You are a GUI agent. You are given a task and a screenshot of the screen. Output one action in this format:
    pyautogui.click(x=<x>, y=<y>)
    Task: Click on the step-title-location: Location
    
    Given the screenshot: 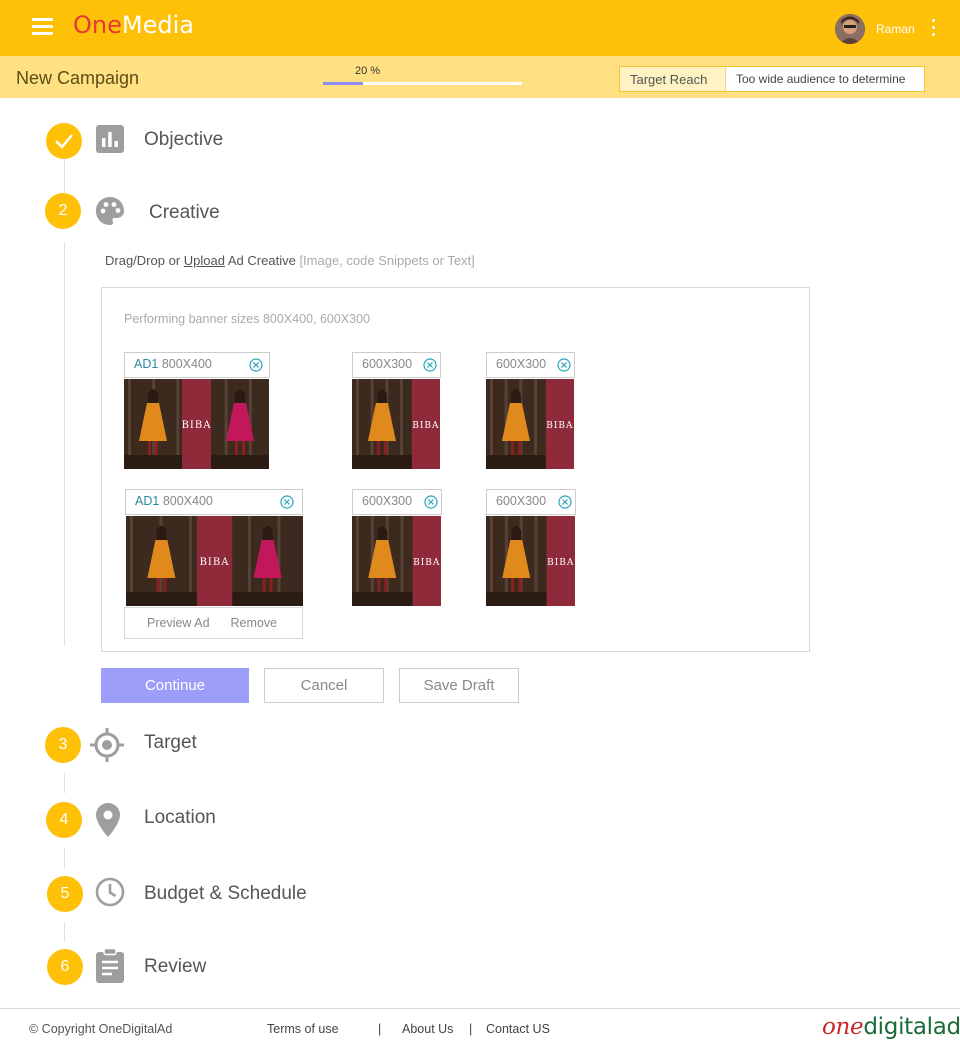 What is the action you would take?
    pyautogui.click(x=180, y=818)
    